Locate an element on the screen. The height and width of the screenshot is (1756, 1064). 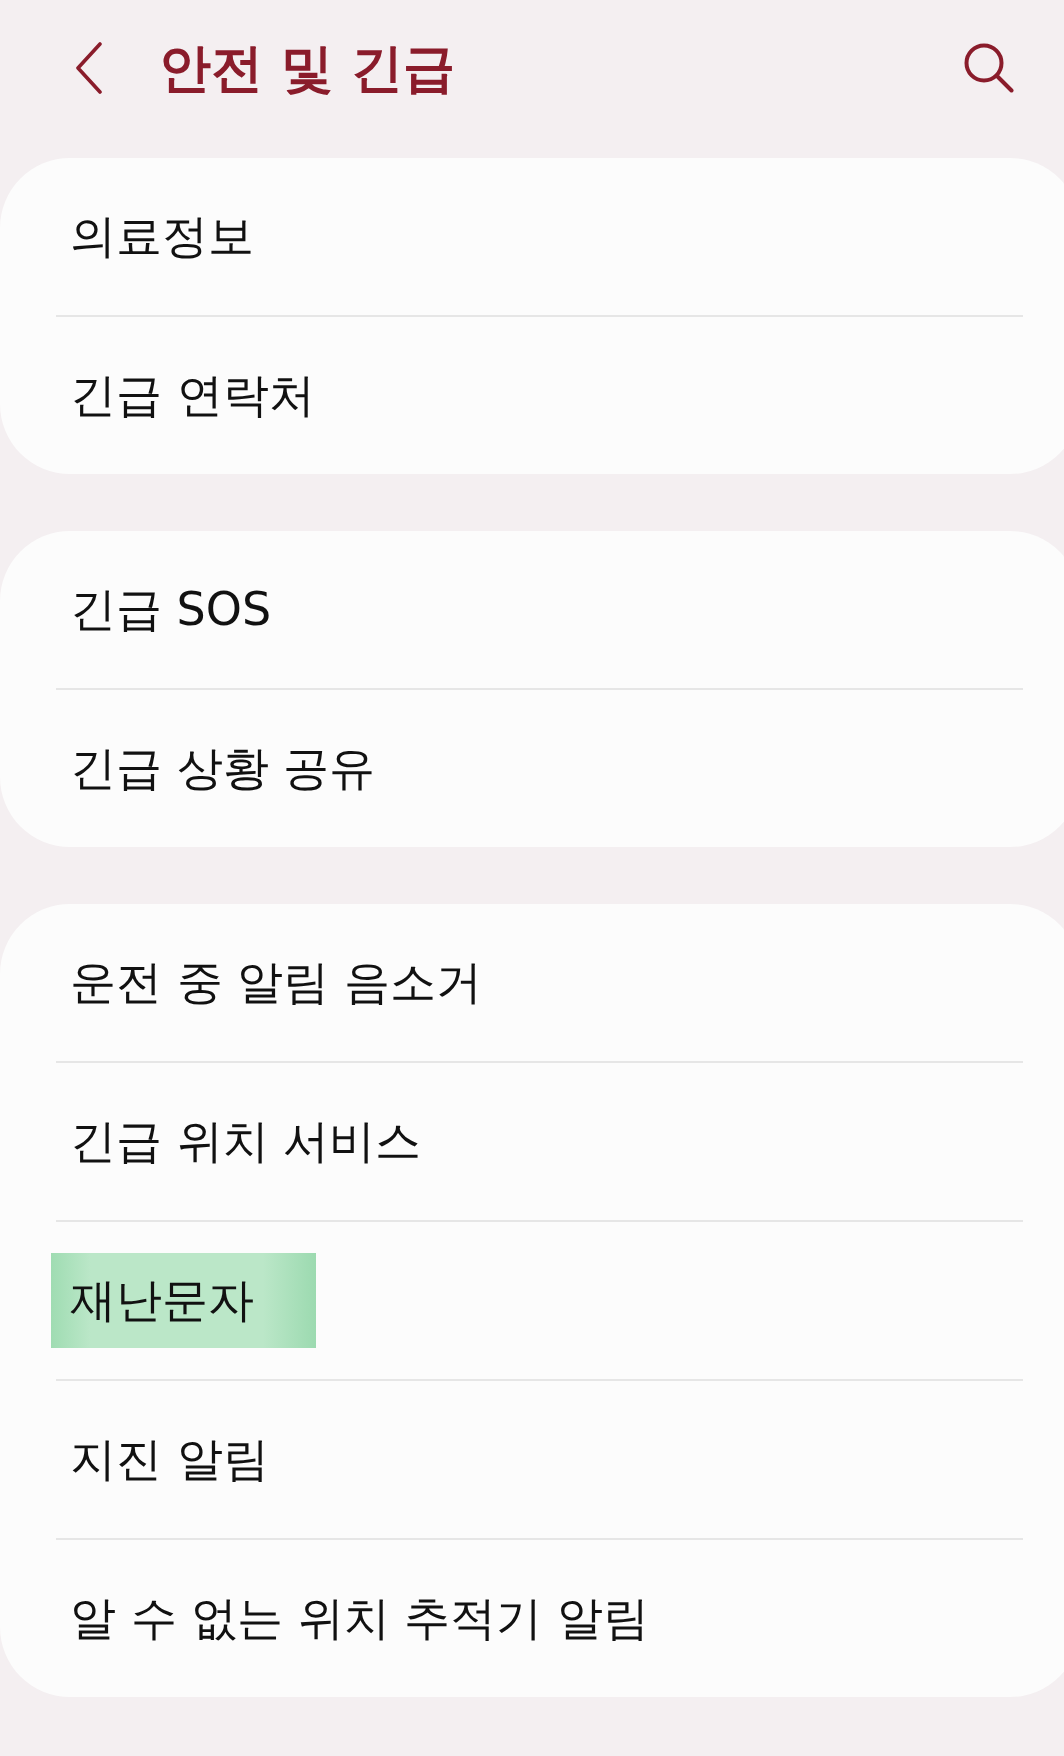
settings-item: 운전 중 알림 음소거 is located at coordinates (276, 982).